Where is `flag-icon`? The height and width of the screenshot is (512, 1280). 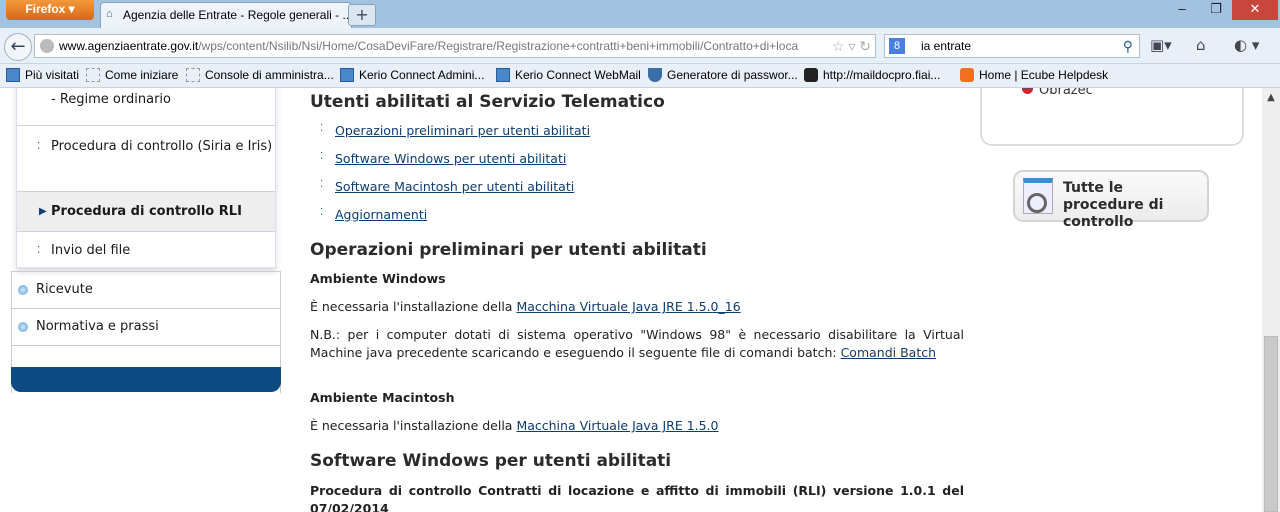
flag-icon is located at coordinates (1027, 91).